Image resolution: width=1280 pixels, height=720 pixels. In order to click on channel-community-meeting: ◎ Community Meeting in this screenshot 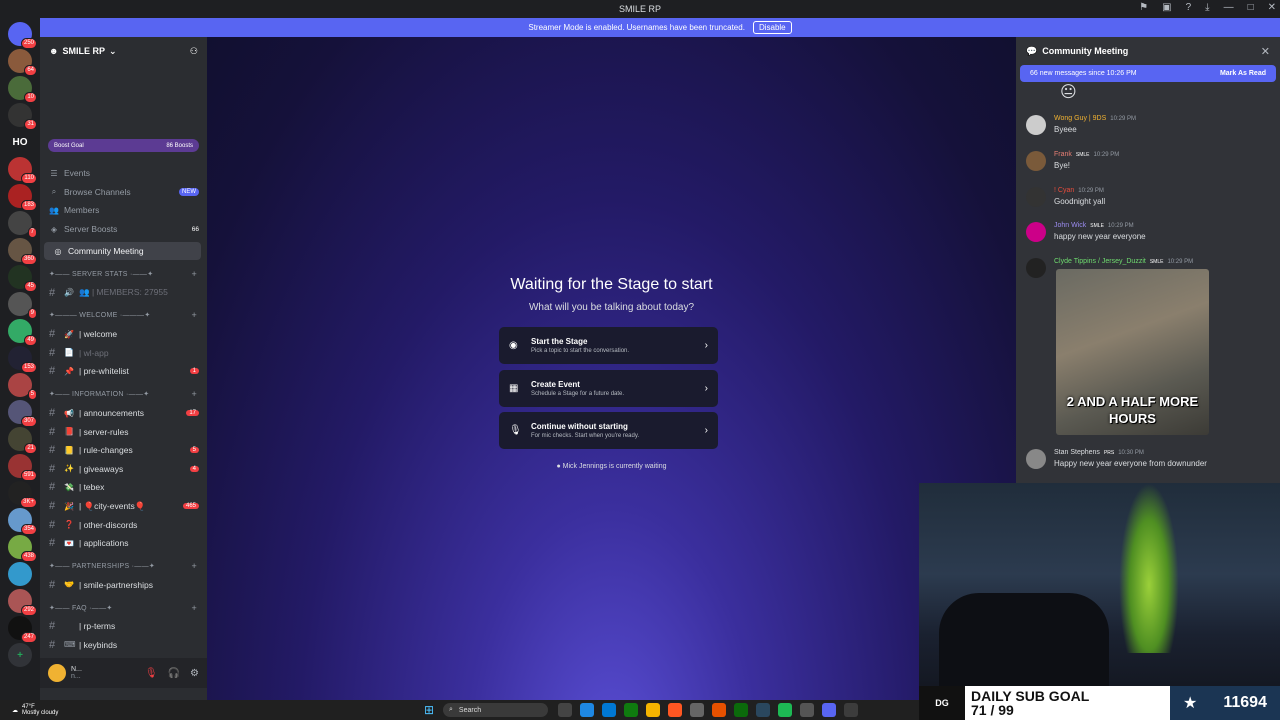, I will do `click(122, 251)`.